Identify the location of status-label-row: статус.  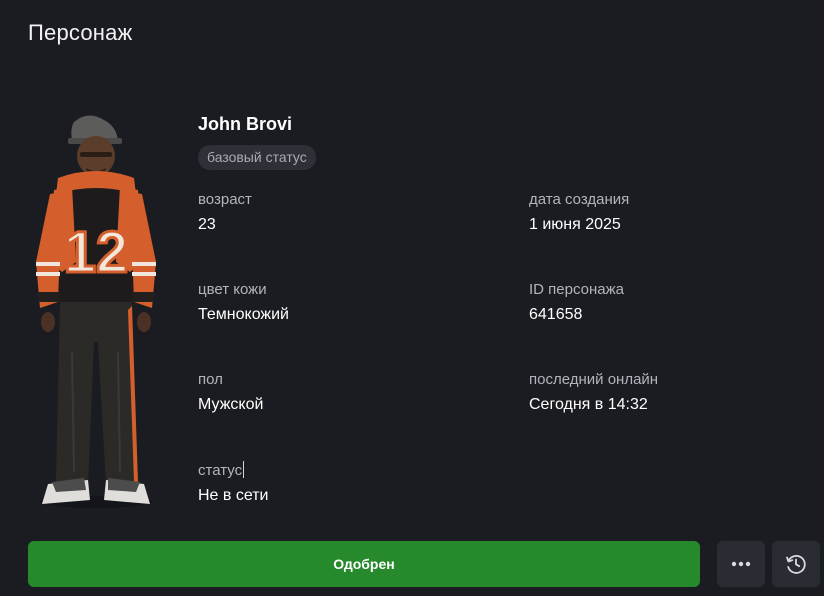
(233, 470).